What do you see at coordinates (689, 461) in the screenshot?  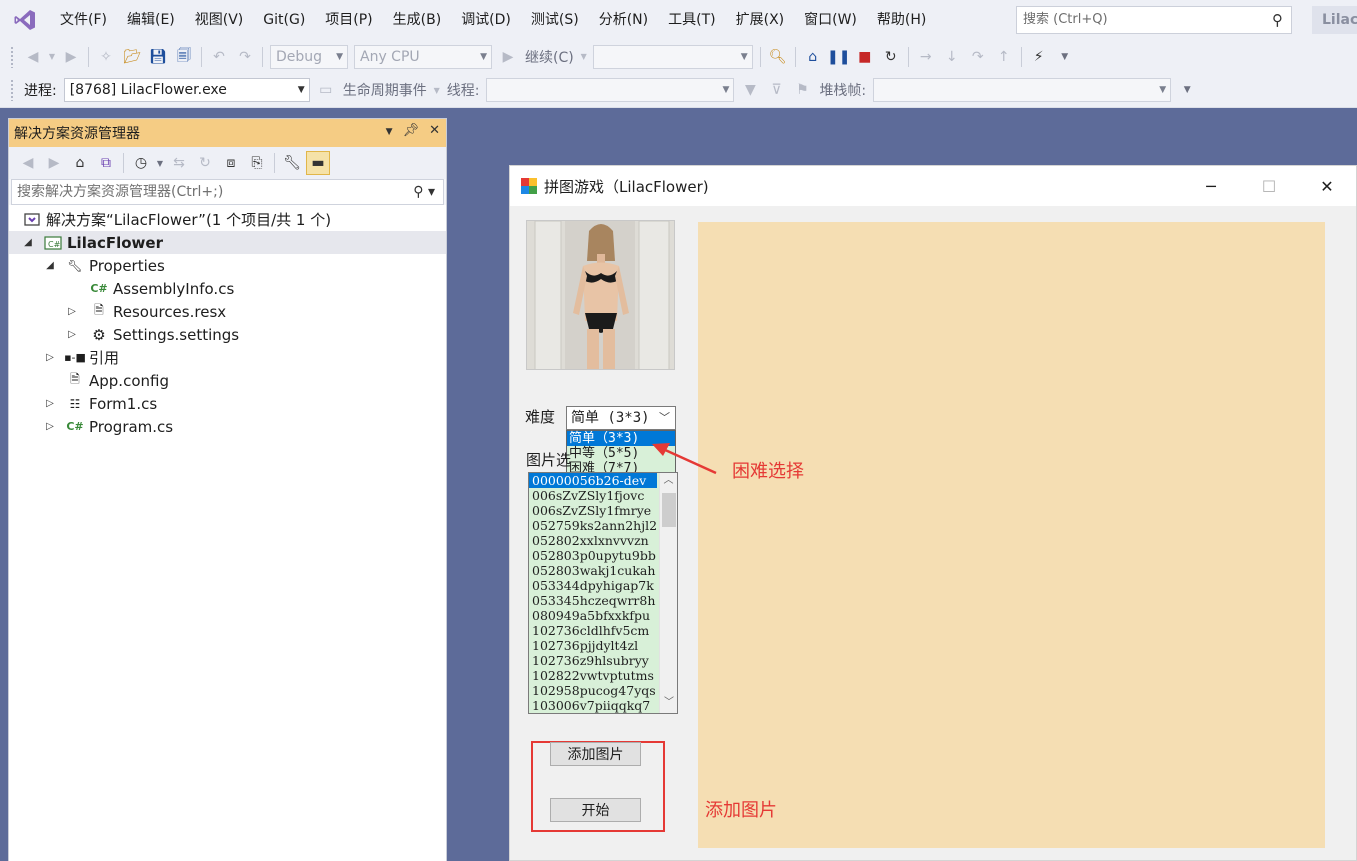 I see `annotation-arrow` at bounding box center [689, 461].